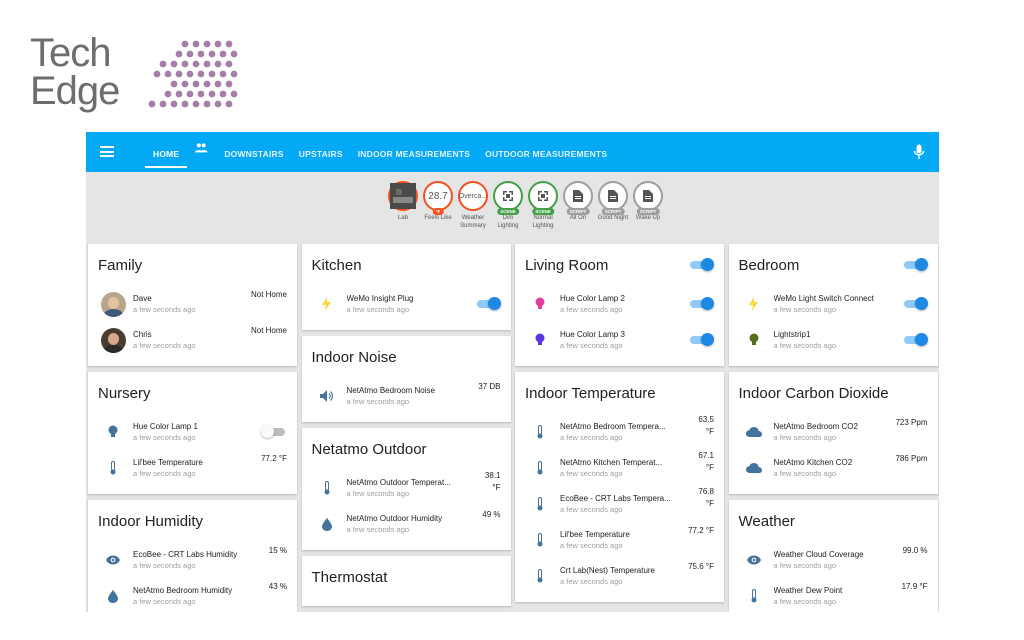 The height and width of the screenshot is (640, 1024). What do you see at coordinates (701, 264) in the screenshot?
I see `living-room-group-toggle` at bounding box center [701, 264].